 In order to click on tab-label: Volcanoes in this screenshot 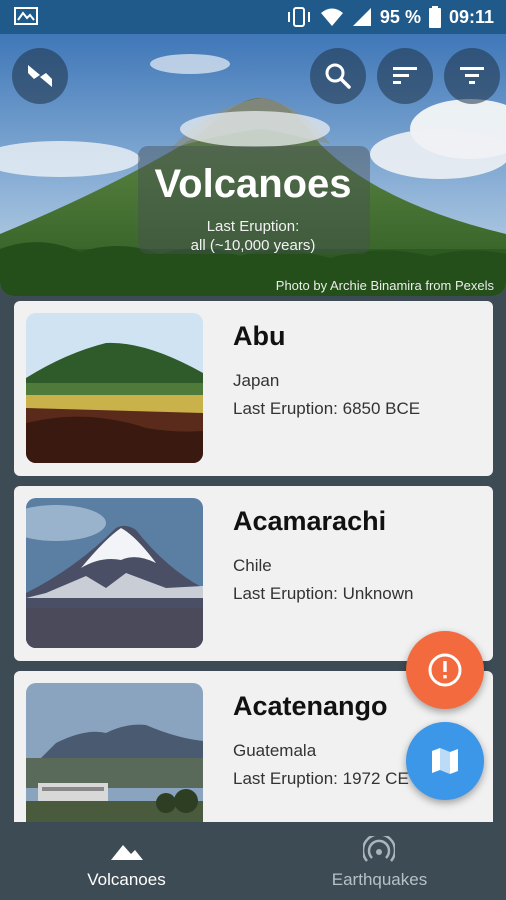, I will do `click(126, 879)`.